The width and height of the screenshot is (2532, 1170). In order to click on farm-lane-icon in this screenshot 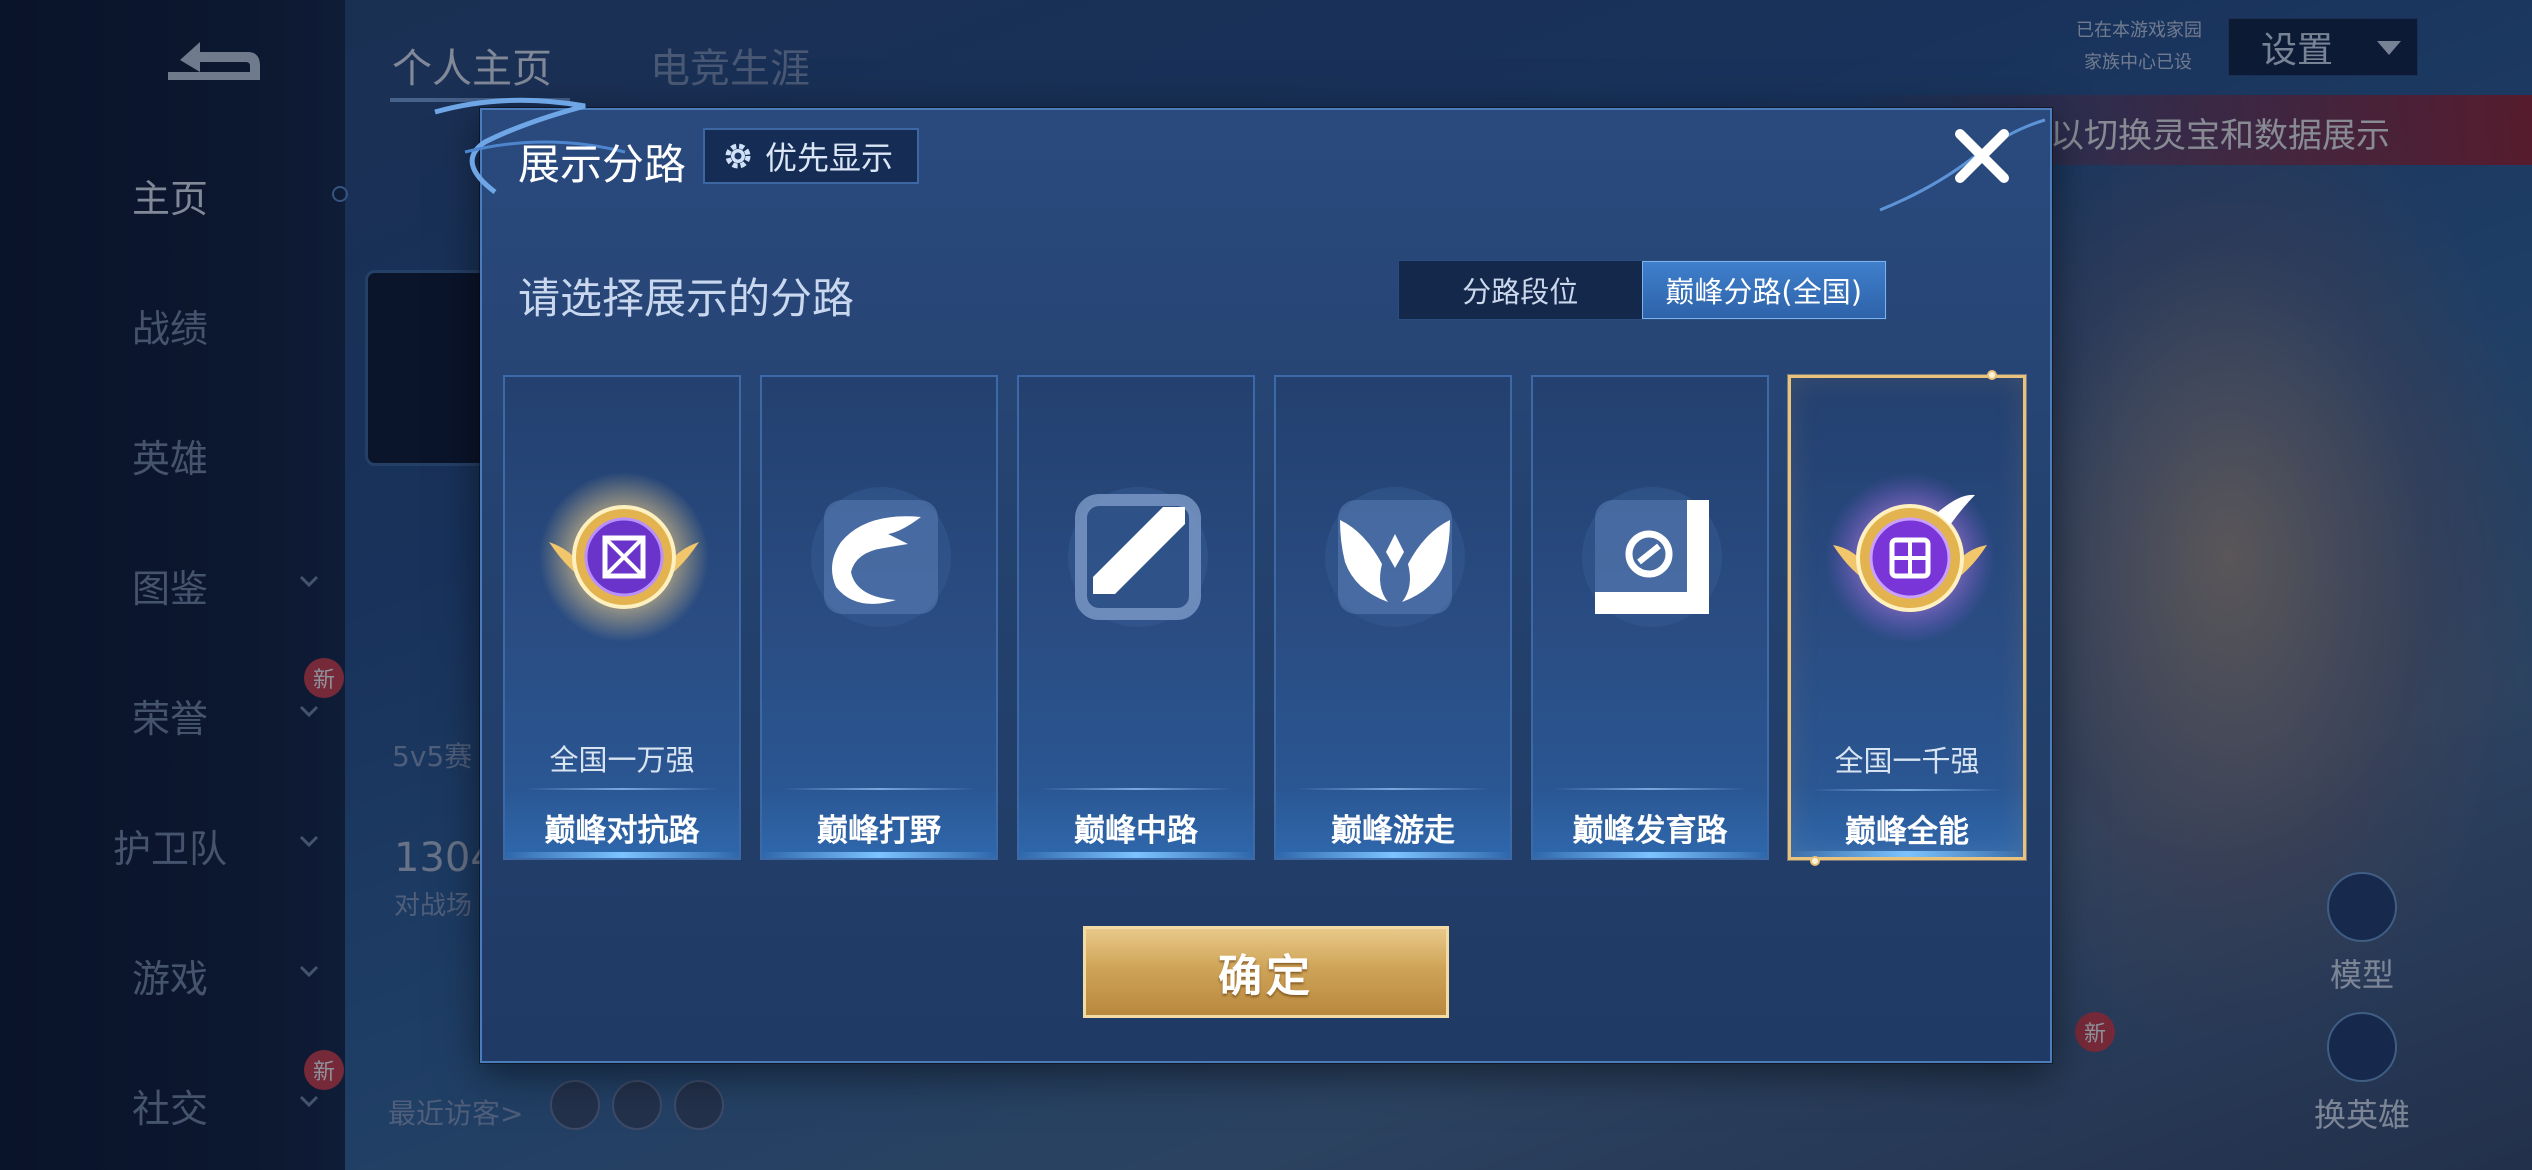, I will do `click(1652, 557)`.